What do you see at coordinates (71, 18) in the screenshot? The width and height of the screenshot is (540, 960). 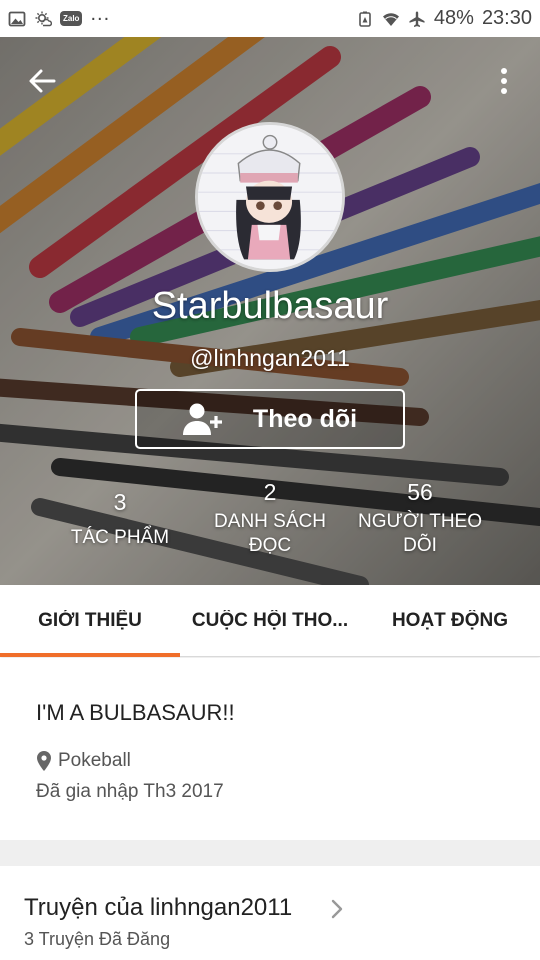 I see `zalo-icon: Zalo` at bounding box center [71, 18].